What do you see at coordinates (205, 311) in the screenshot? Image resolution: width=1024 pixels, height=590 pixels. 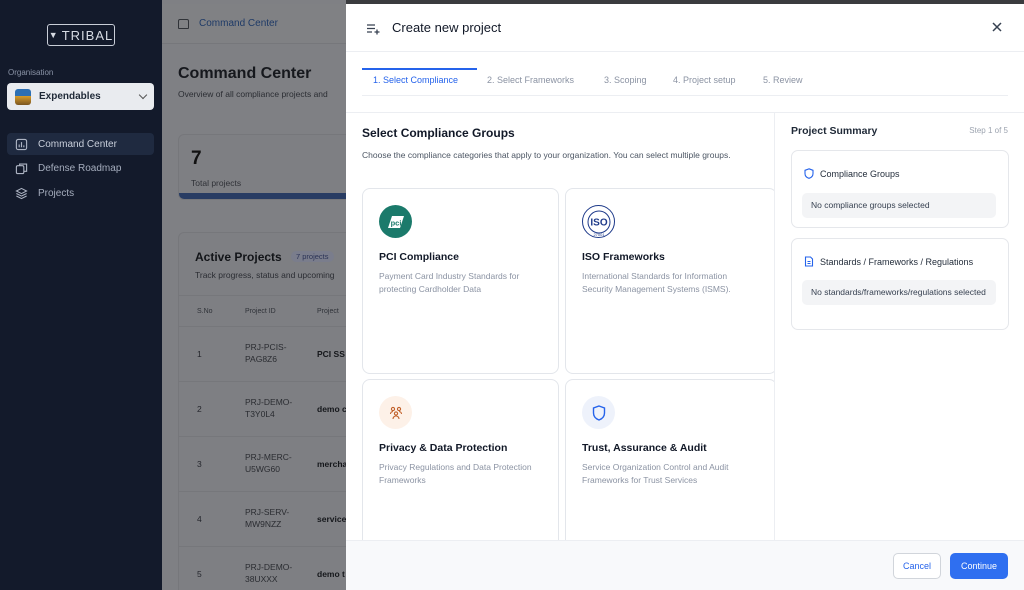 I see `column-header: S.No` at bounding box center [205, 311].